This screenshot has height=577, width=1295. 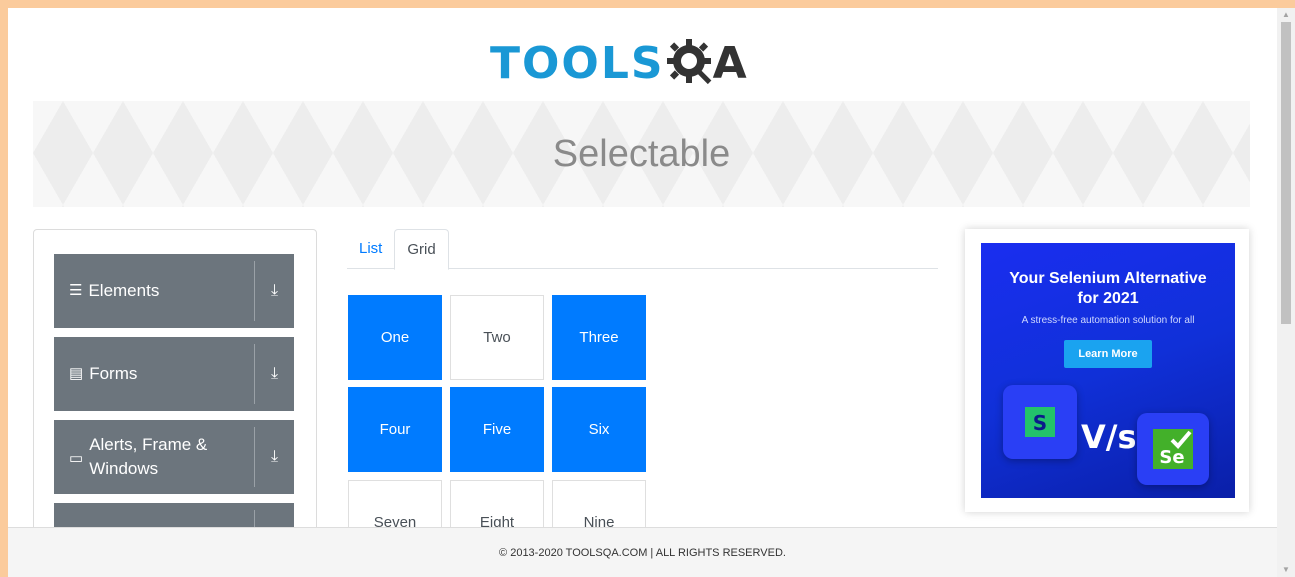 I want to click on sidebar-group-forms: ▤ Forms ⤓, so click(x=174, y=374).